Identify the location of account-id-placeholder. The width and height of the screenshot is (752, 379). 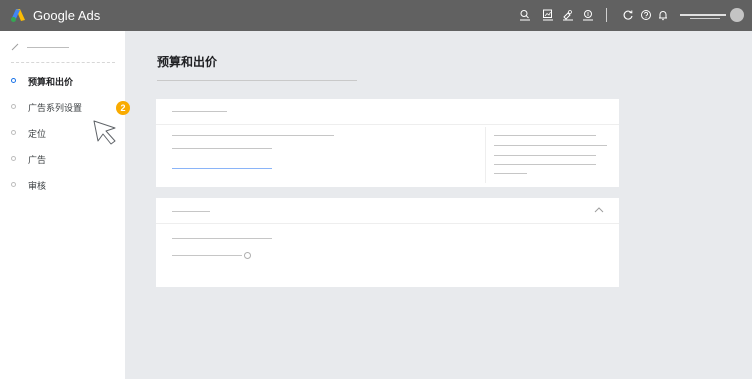
(705, 18).